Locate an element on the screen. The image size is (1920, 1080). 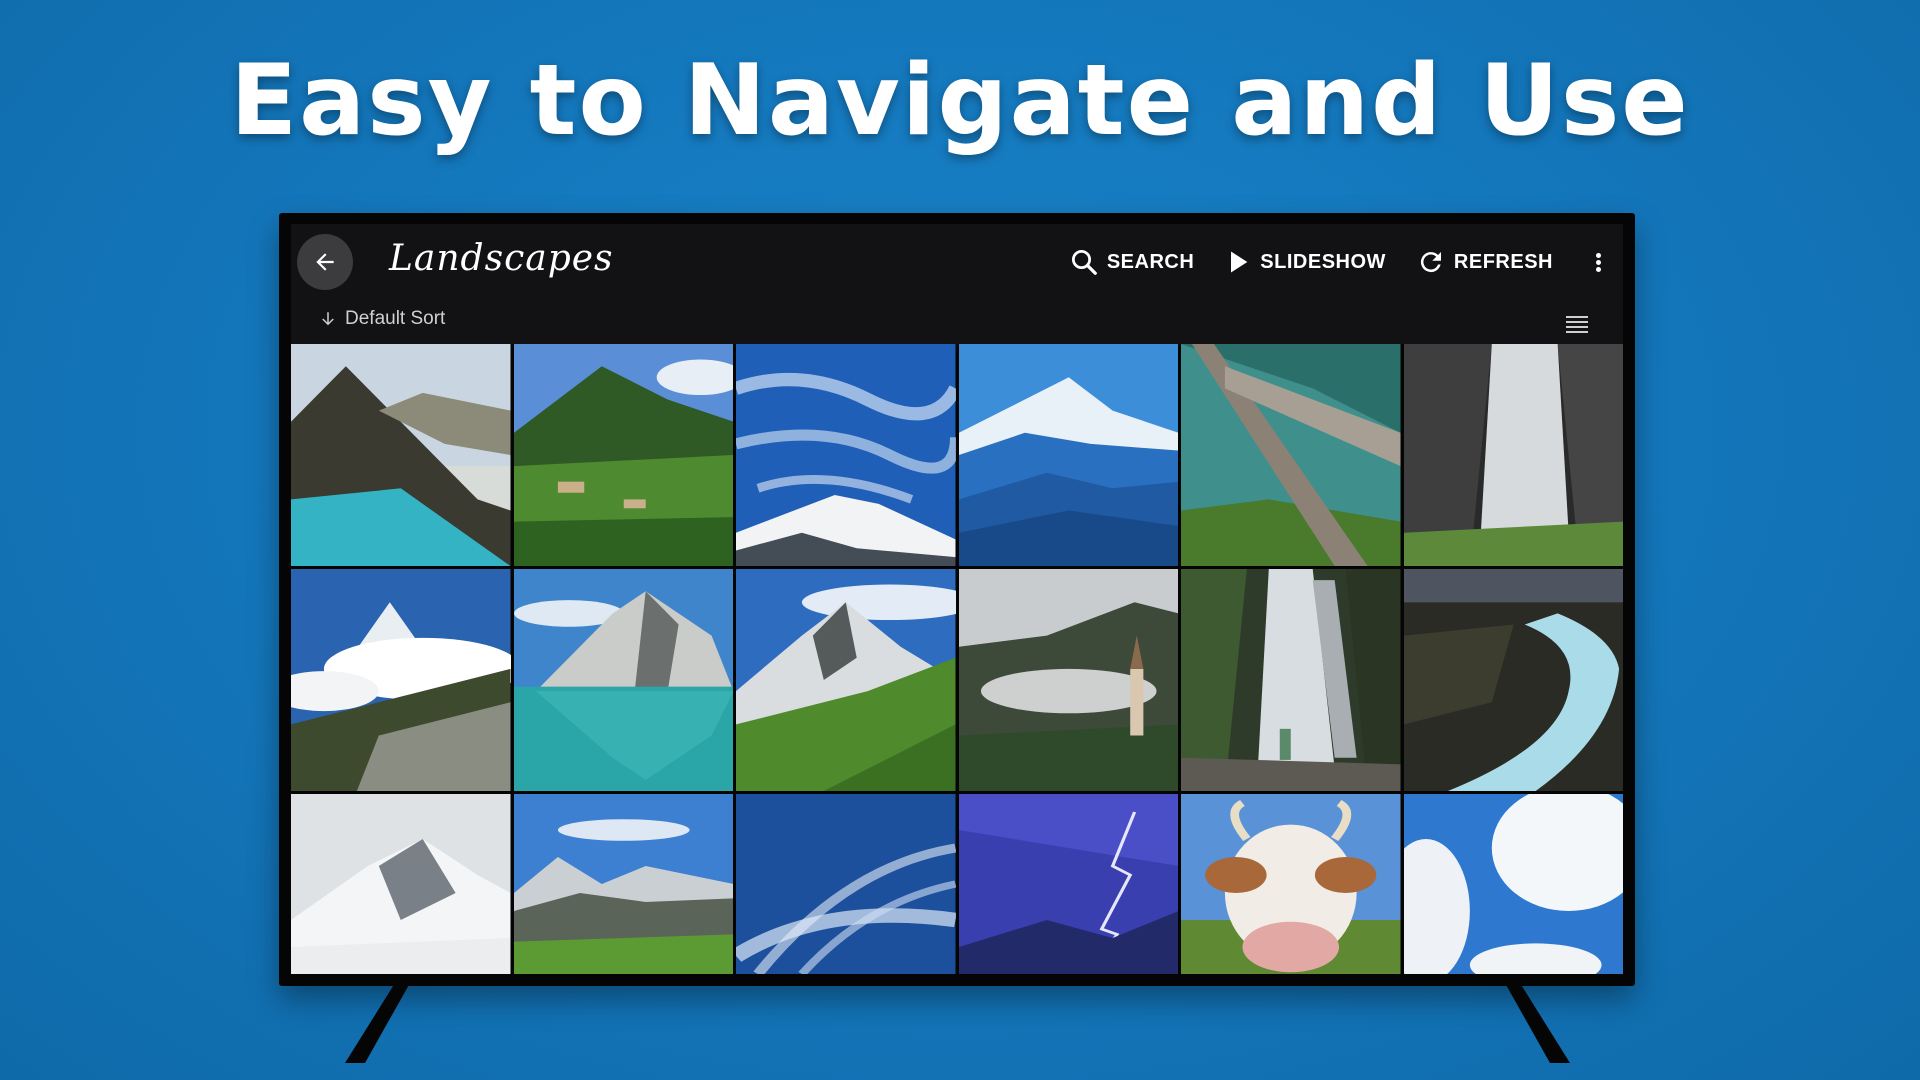
play-icon is located at coordinates (1239, 262).